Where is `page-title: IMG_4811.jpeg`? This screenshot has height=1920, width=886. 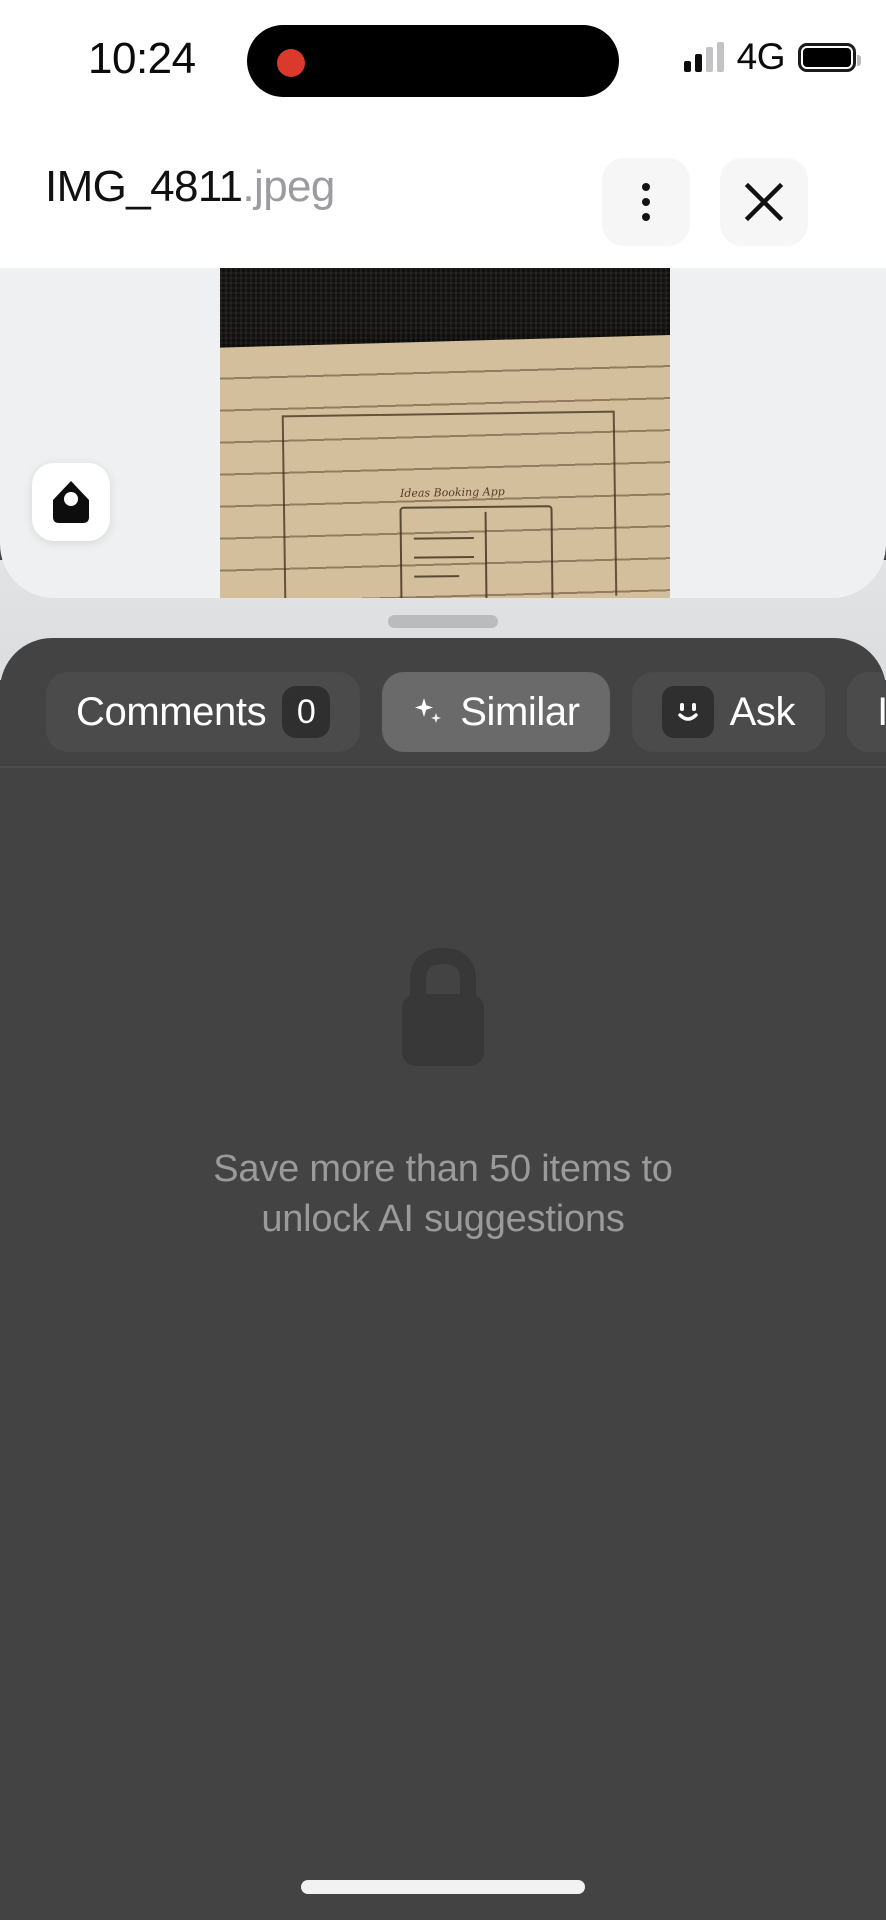 page-title: IMG_4811.jpeg is located at coordinates (190, 187).